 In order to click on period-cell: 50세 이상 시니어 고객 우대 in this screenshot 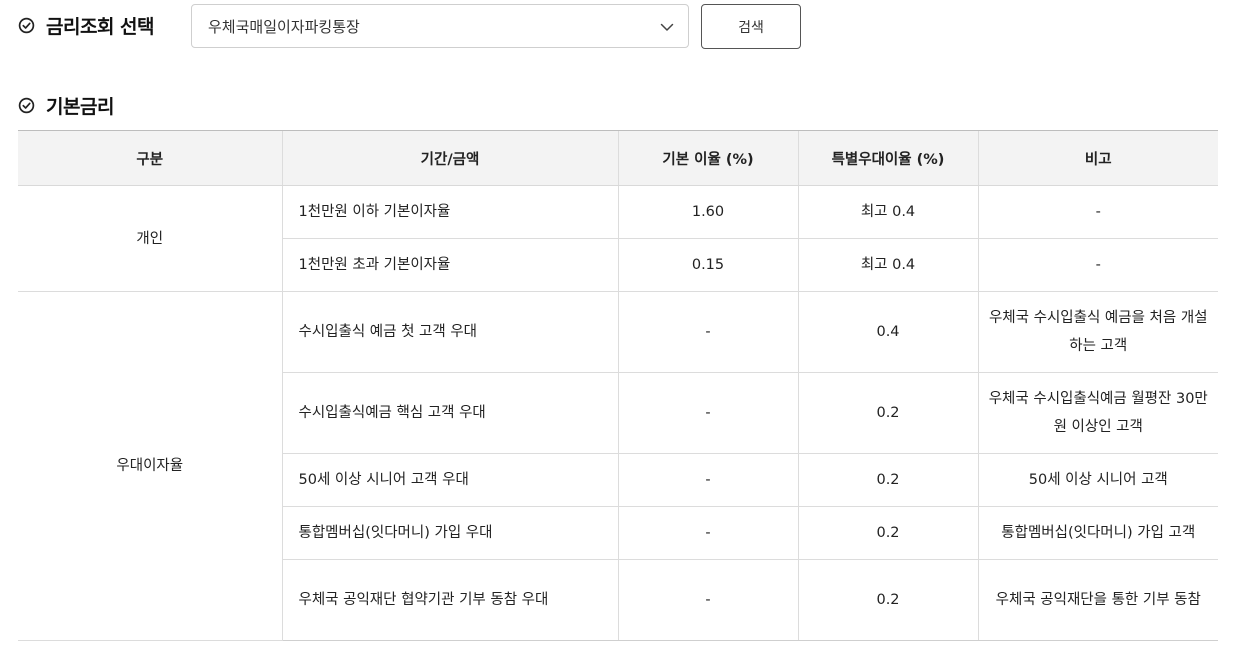, I will do `click(449, 480)`.